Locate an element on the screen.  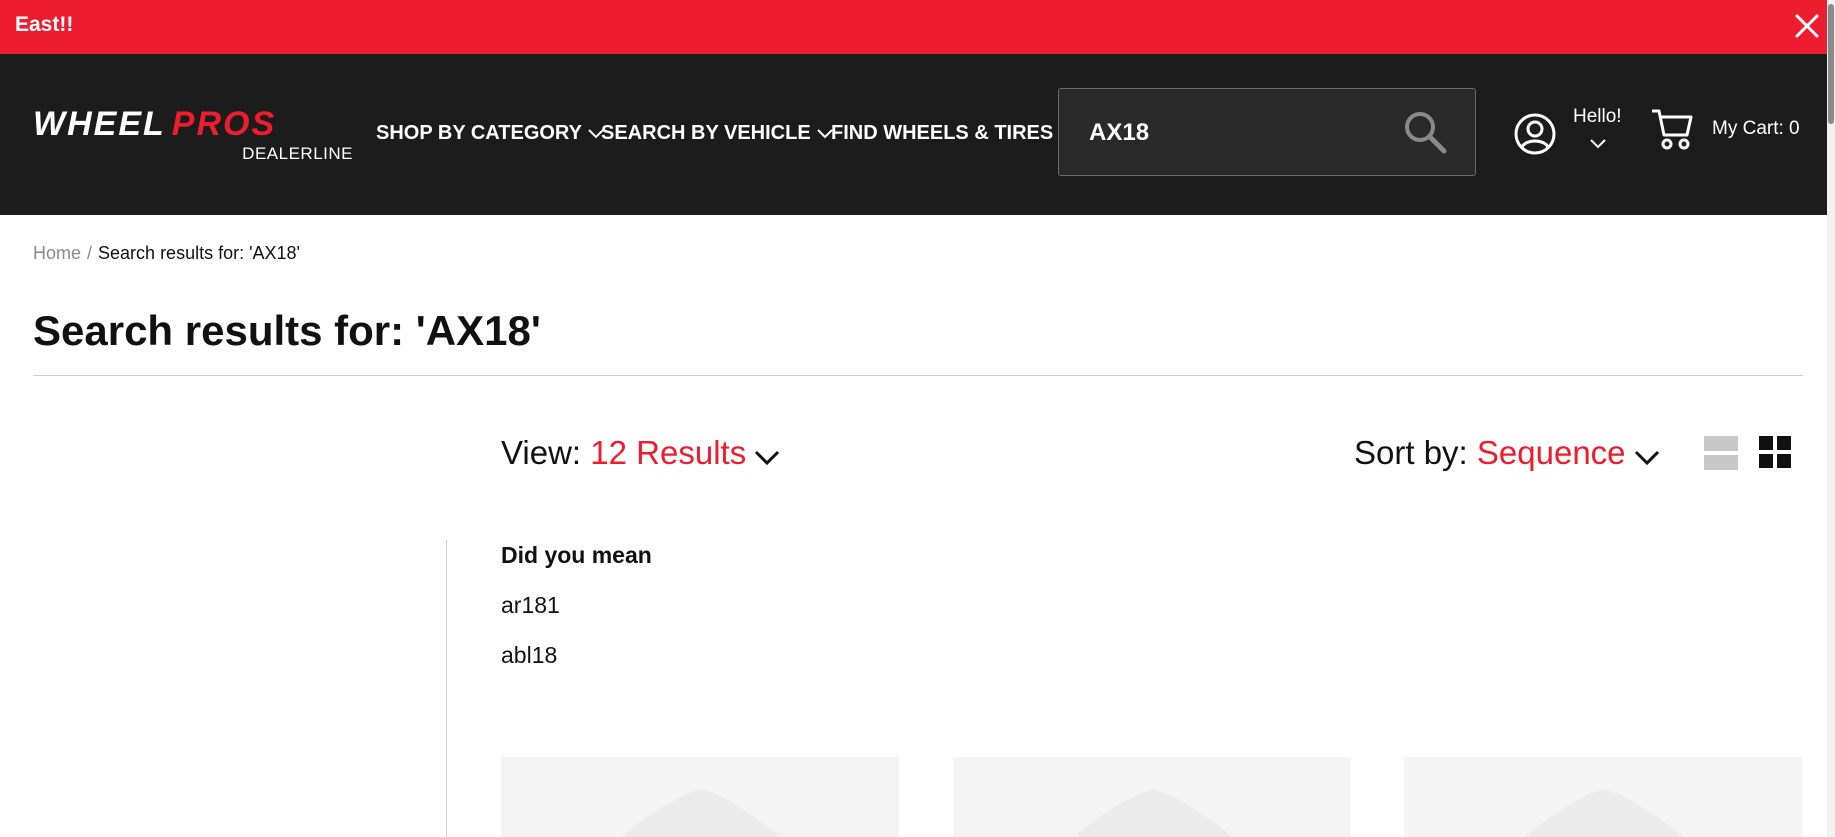
nav-label: FIND WHEELS & TIRES is located at coordinates (942, 133).